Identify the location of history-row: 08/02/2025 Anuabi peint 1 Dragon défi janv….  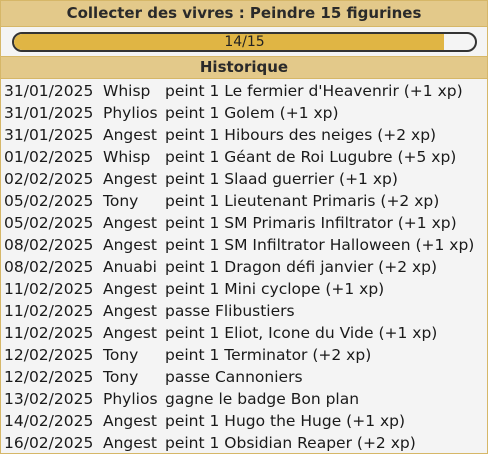
(244, 267).